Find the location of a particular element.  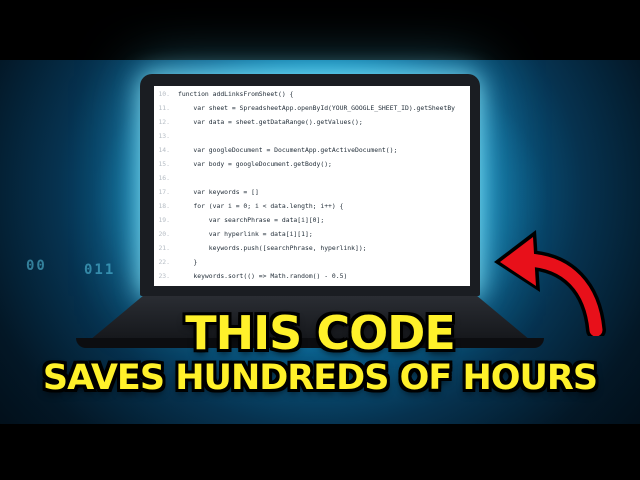

code-text: function addLinksFromSheet() { is located at coordinates (236, 94).